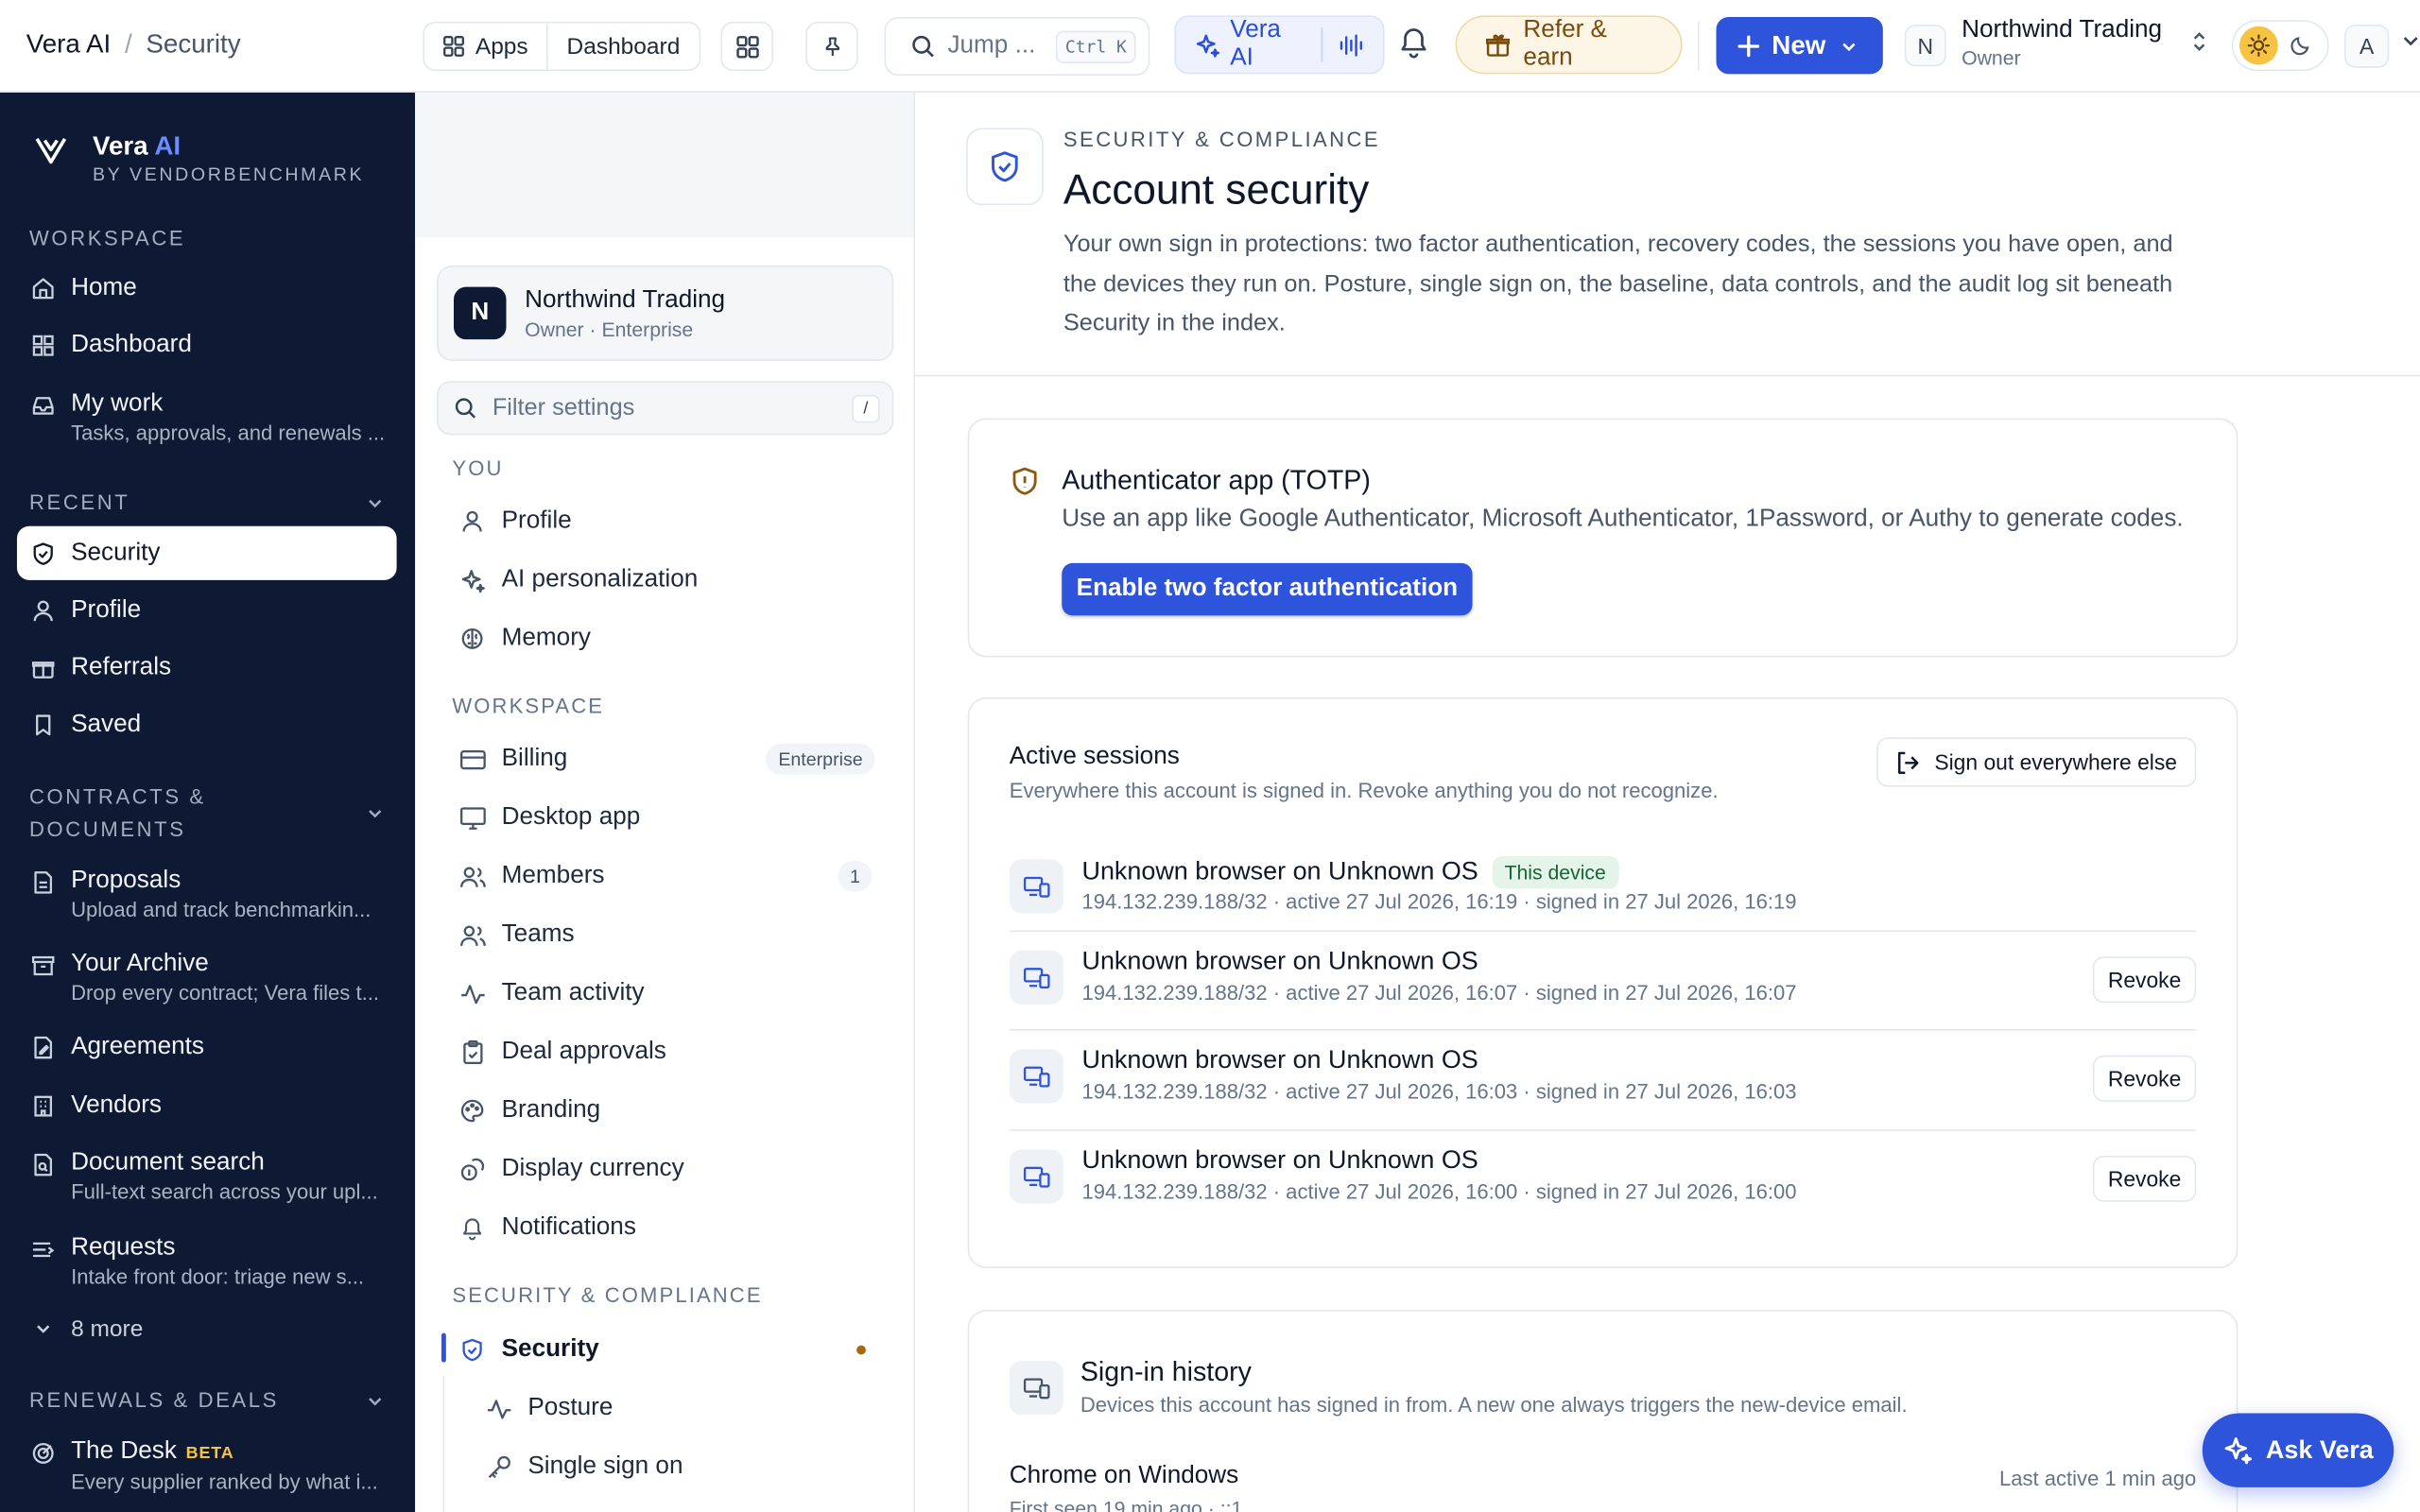 This screenshot has width=2420, height=1512. Describe the element at coordinates (666, 935) in the screenshot. I see `settings-item-teams: Teams` at that location.